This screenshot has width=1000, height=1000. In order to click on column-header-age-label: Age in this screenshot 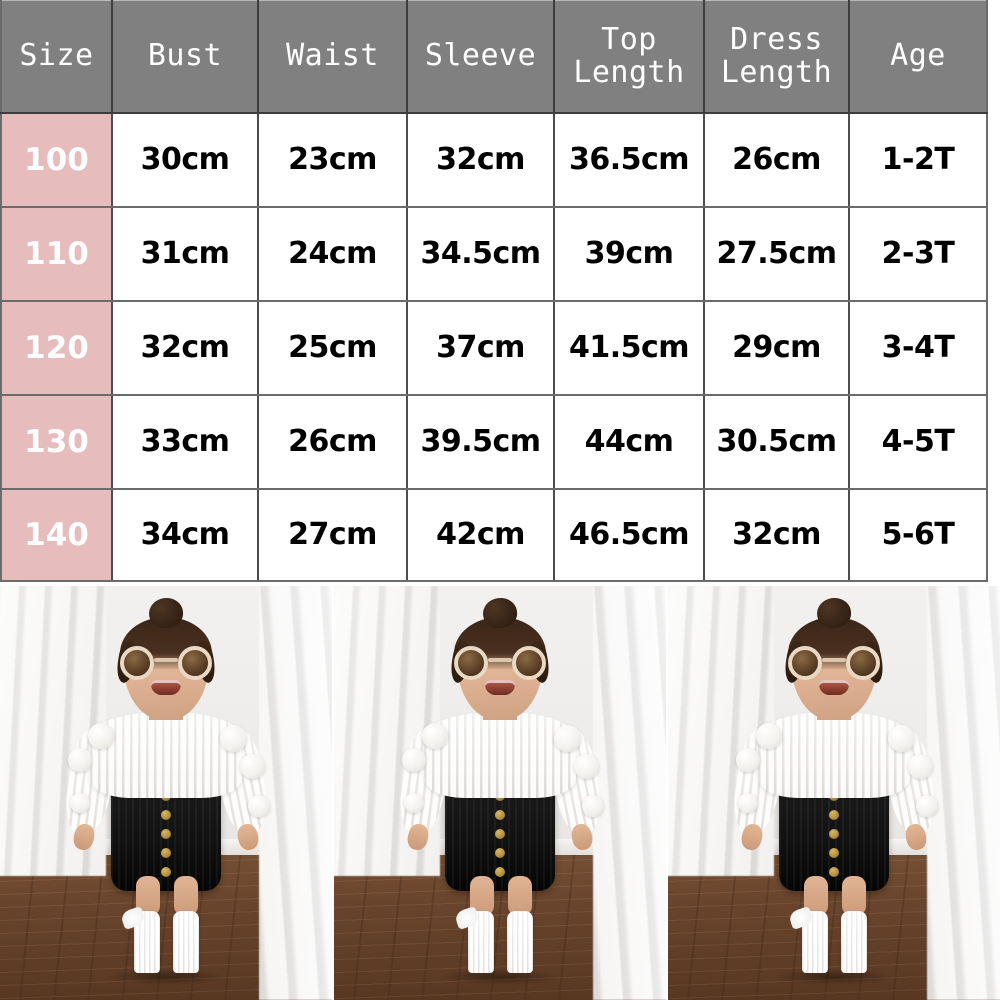, I will do `click(918, 56)`.